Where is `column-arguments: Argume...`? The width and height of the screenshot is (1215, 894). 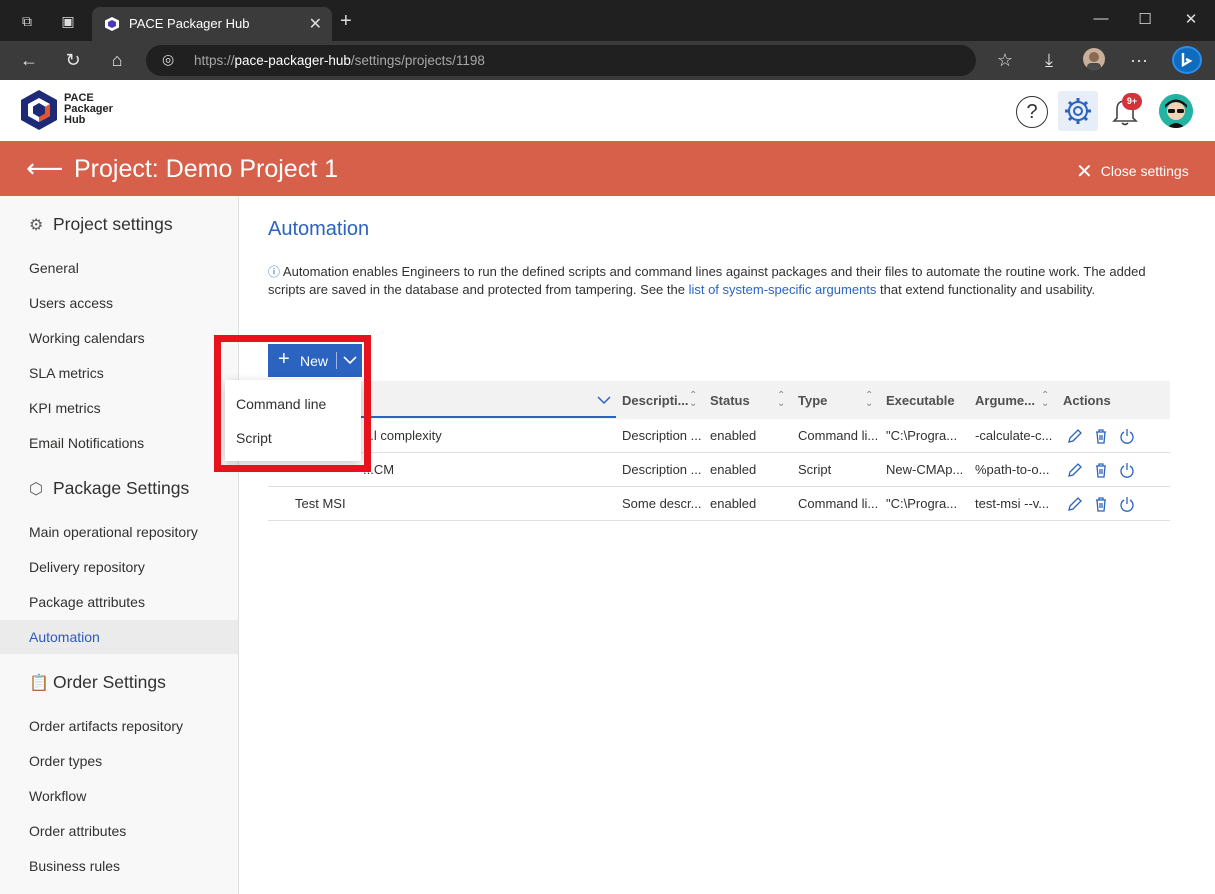
column-arguments: Argume... is located at coordinates (1005, 400).